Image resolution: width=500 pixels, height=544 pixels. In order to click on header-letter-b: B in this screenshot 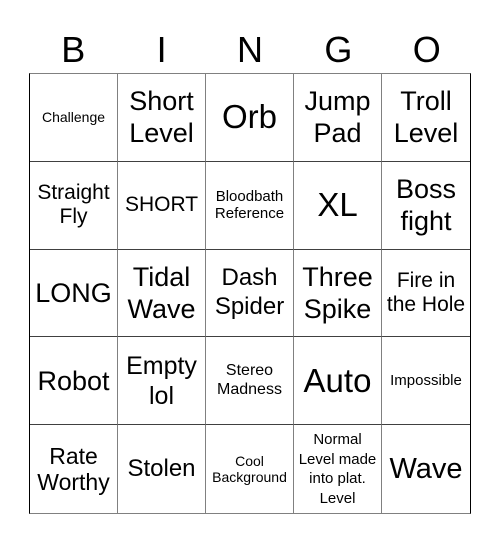, I will do `click(73, 49)`.